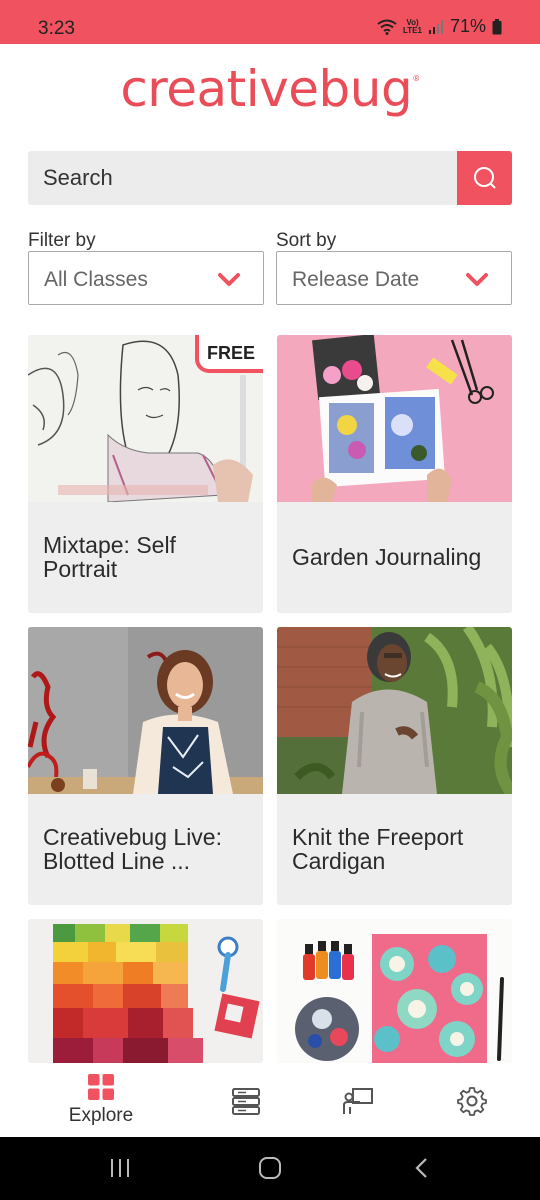 The height and width of the screenshot is (1200, 540). Describe the element at coordinates (270, 89) in the screenshot. I see `app-logo: creativebug®` at that location.